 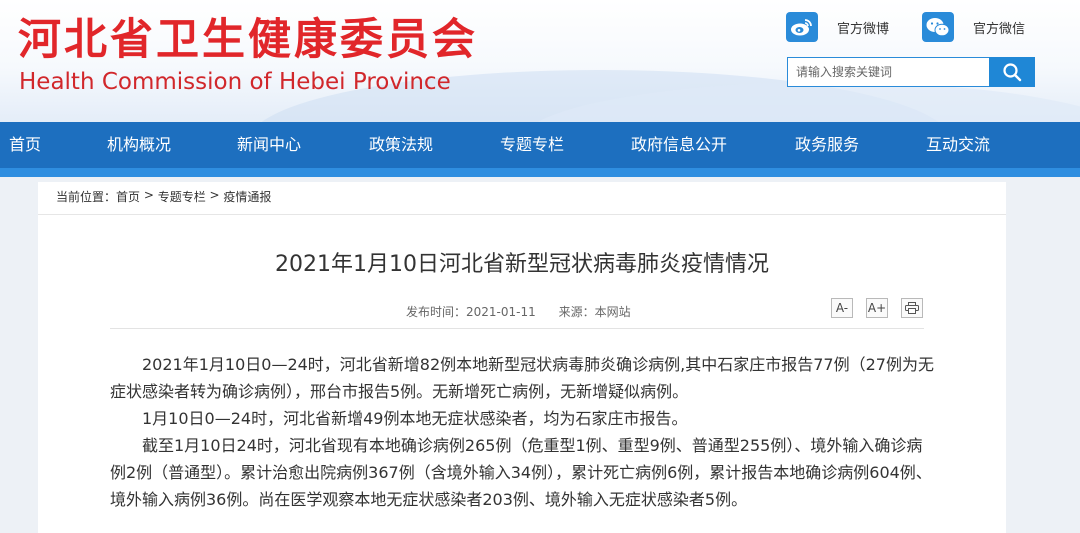 What do you see at coordinates (269, 145) in the screenshot?
I see `nav-item-news: 新闻中心` at bounding box center [269, 145].